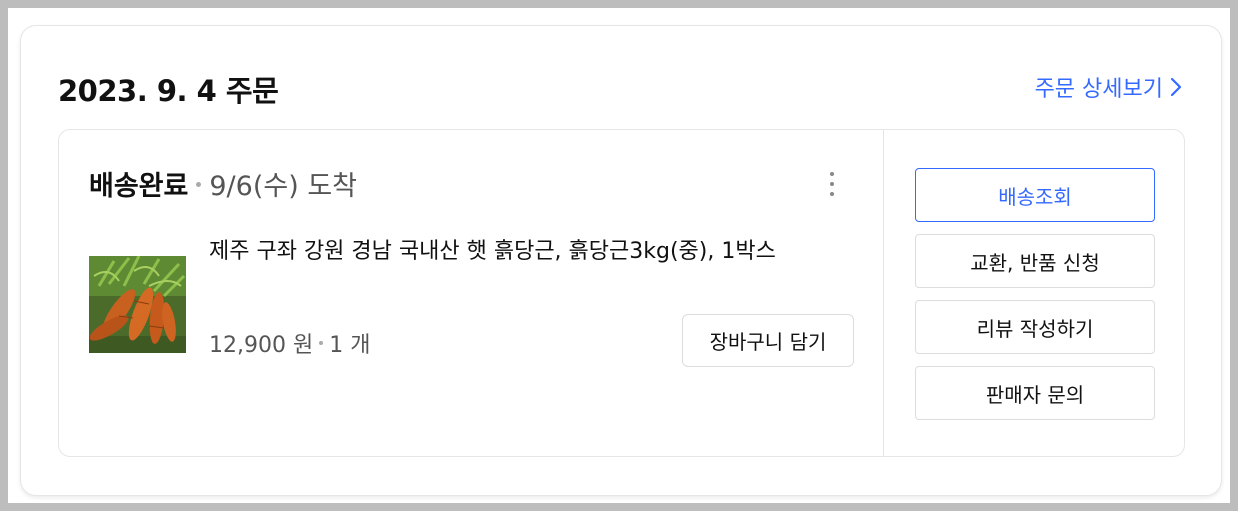  I want to click on write-review-button: 리뷰 작성하기, so click(1035, 327).